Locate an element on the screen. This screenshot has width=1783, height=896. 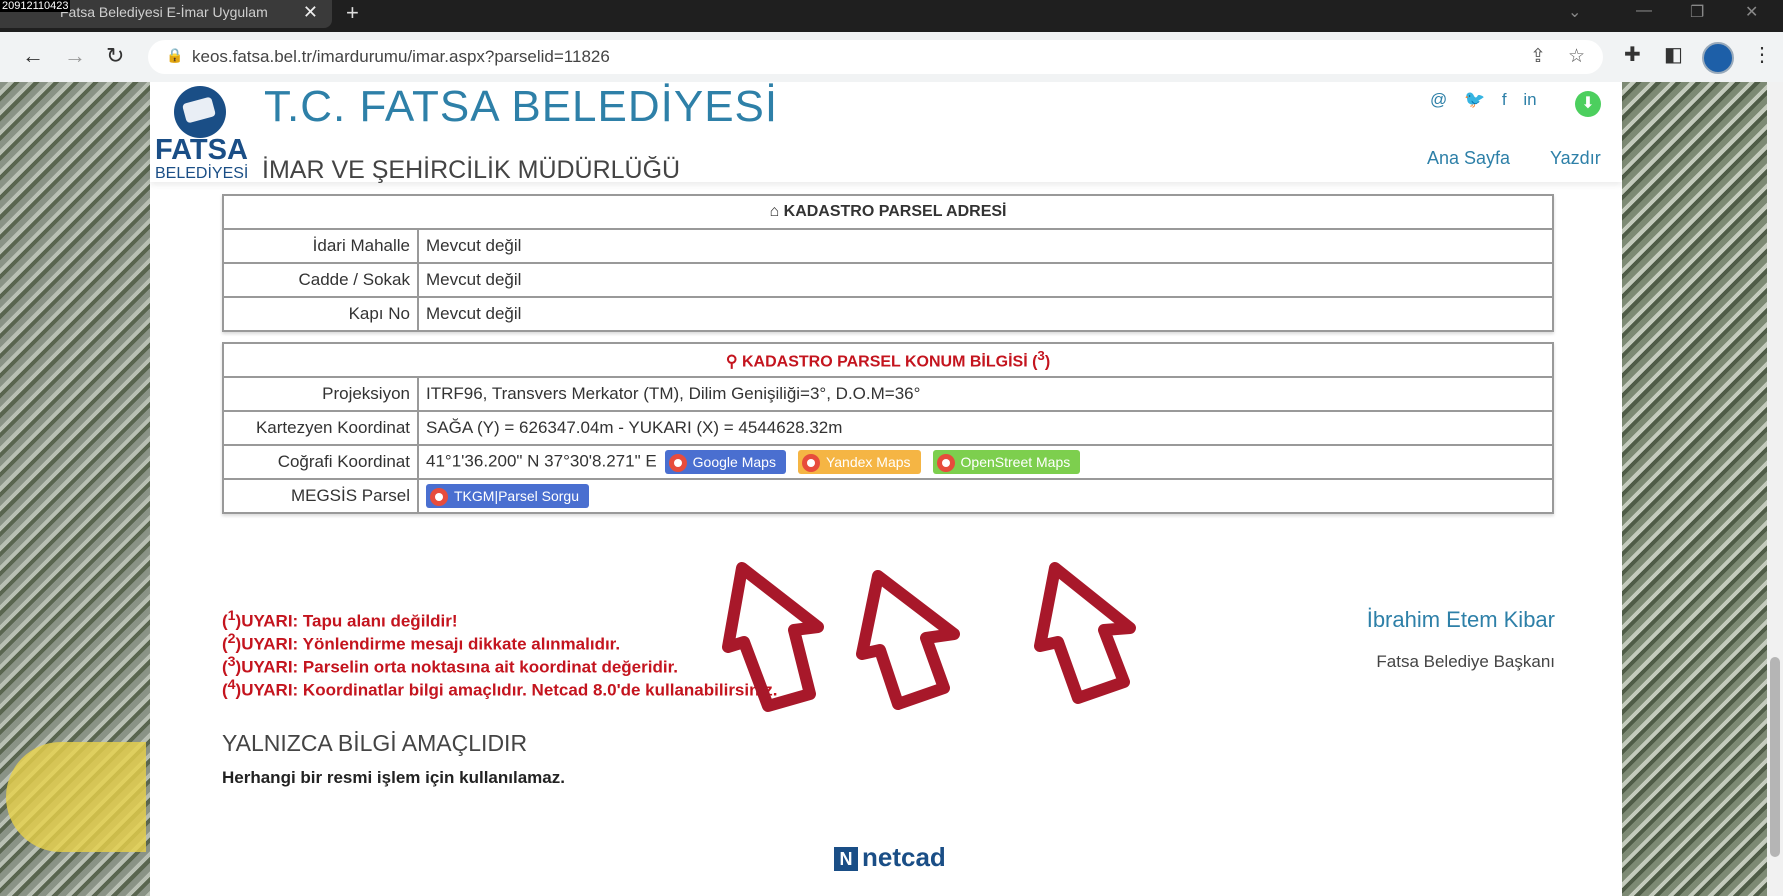
bookmark-star-icon: ☆ is located at coordinates (1576, 56).